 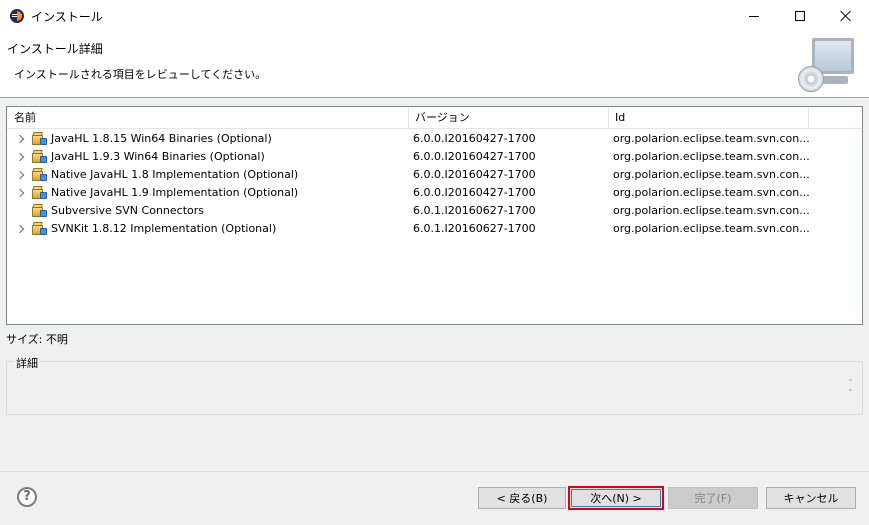 What do you see at coordinates (811, 498) in the screenshot?
I see `cancel-button: キャンセル` at bounding box center [811, 498].